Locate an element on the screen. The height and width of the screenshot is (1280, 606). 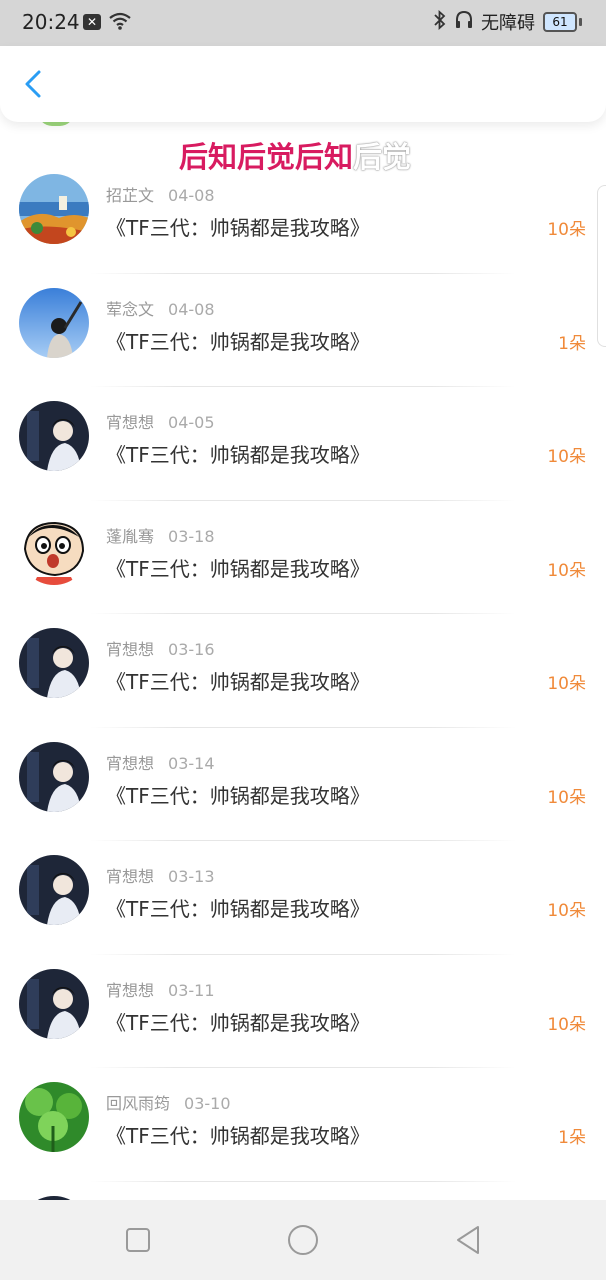
back-button is located at coordinates (35, 84).